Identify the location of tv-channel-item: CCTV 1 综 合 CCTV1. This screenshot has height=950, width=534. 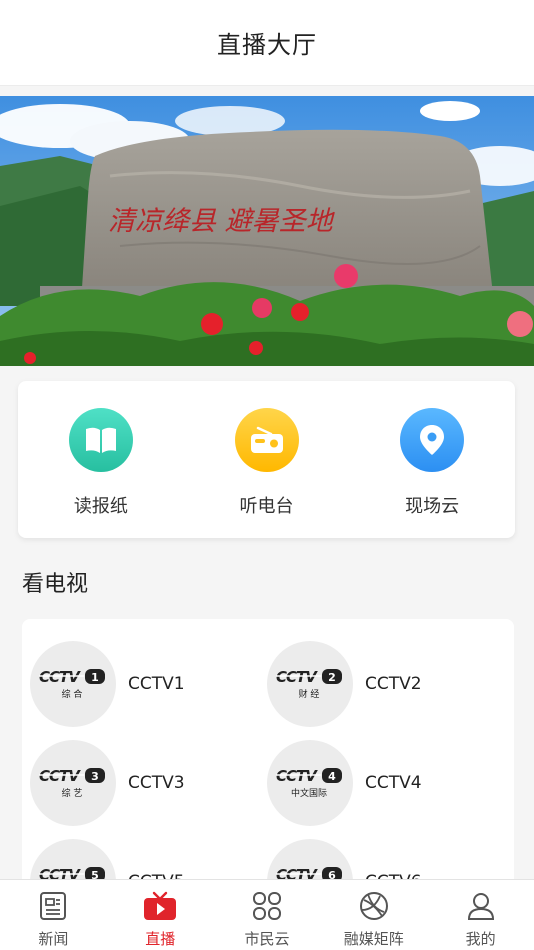
(148, 684).